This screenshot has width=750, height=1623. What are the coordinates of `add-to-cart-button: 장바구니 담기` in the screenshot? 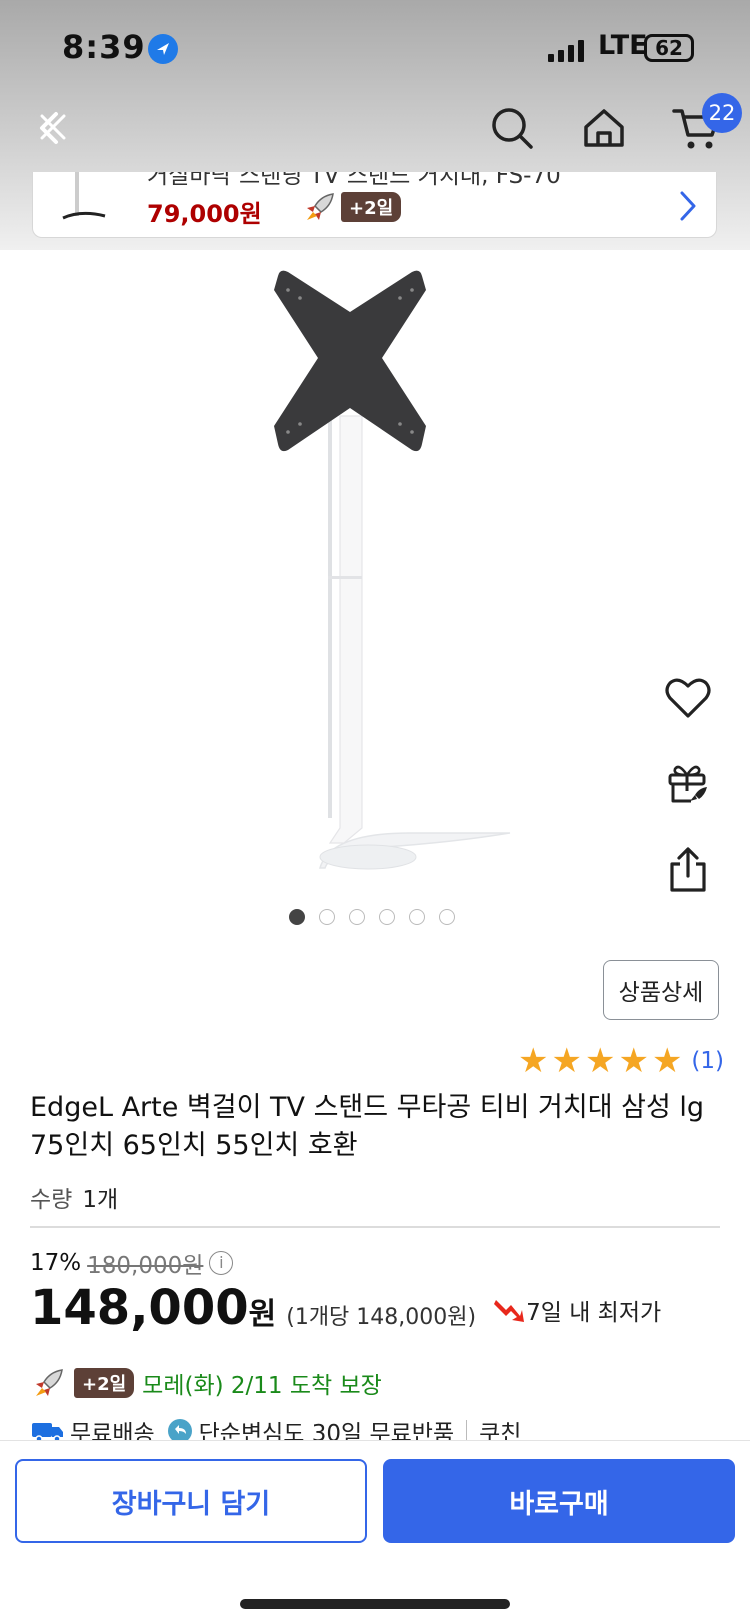 It's located at (191, 1501).